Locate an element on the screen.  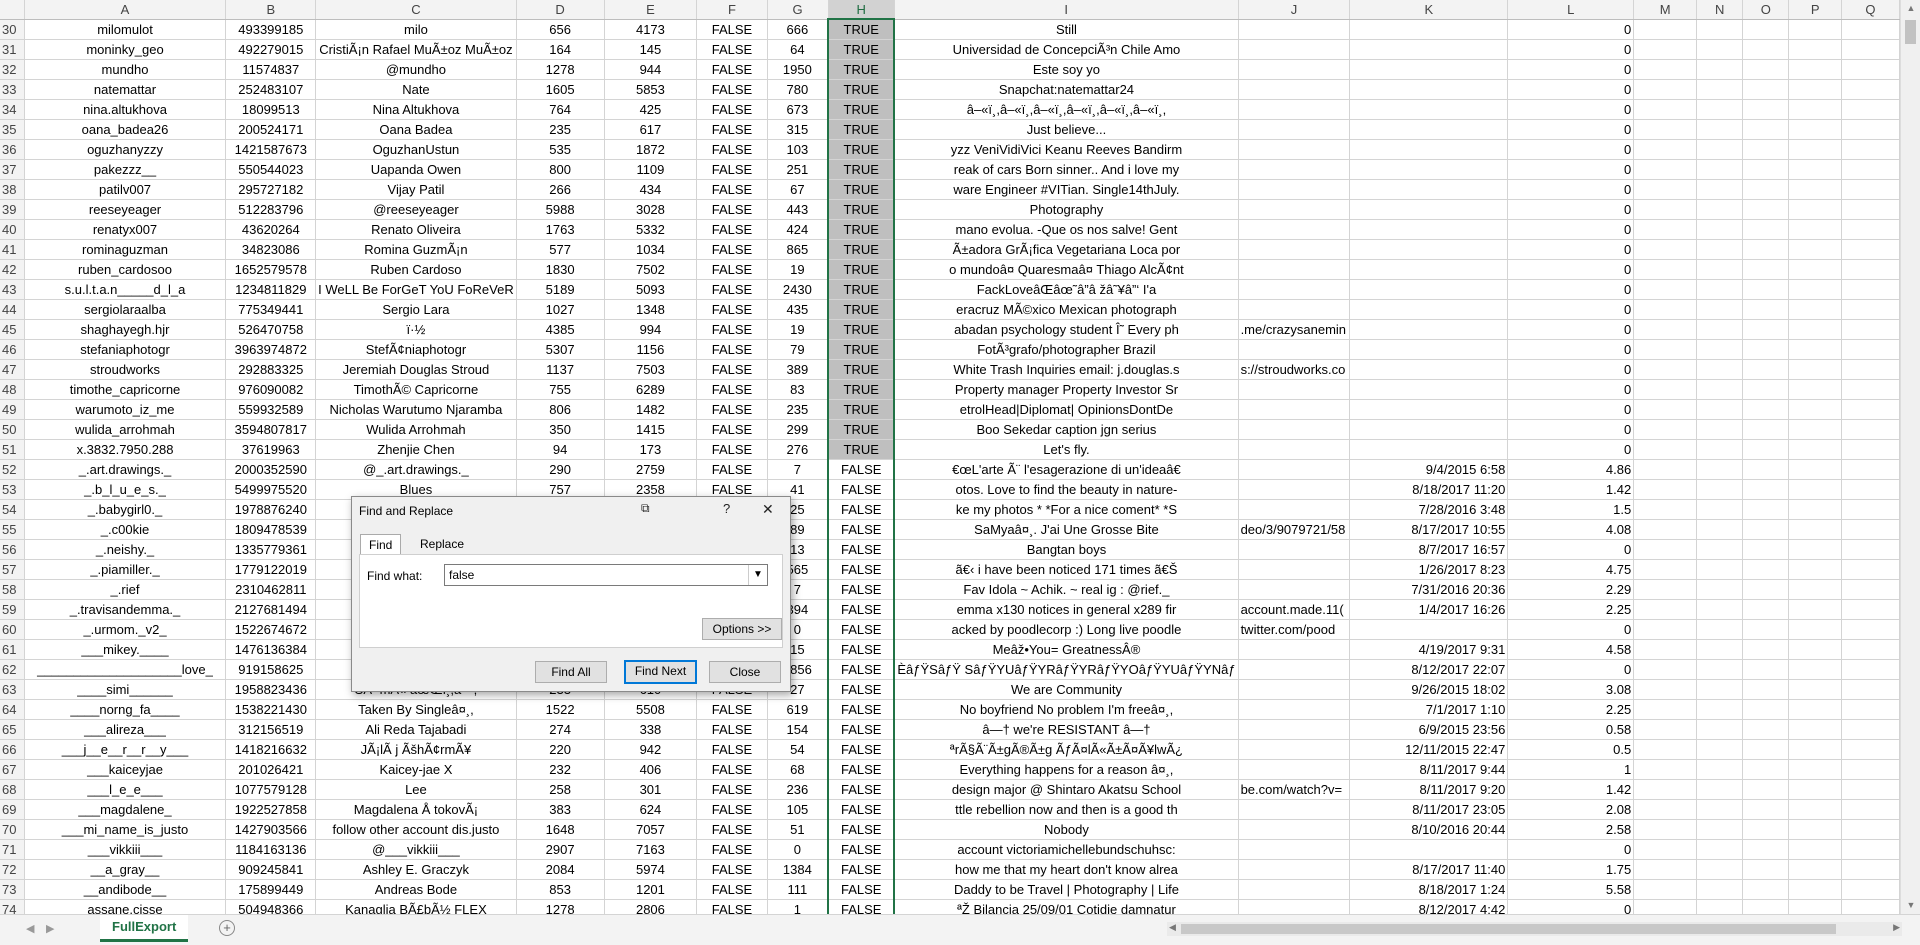
cell-g: 19 is located at coordinates (798, 329).